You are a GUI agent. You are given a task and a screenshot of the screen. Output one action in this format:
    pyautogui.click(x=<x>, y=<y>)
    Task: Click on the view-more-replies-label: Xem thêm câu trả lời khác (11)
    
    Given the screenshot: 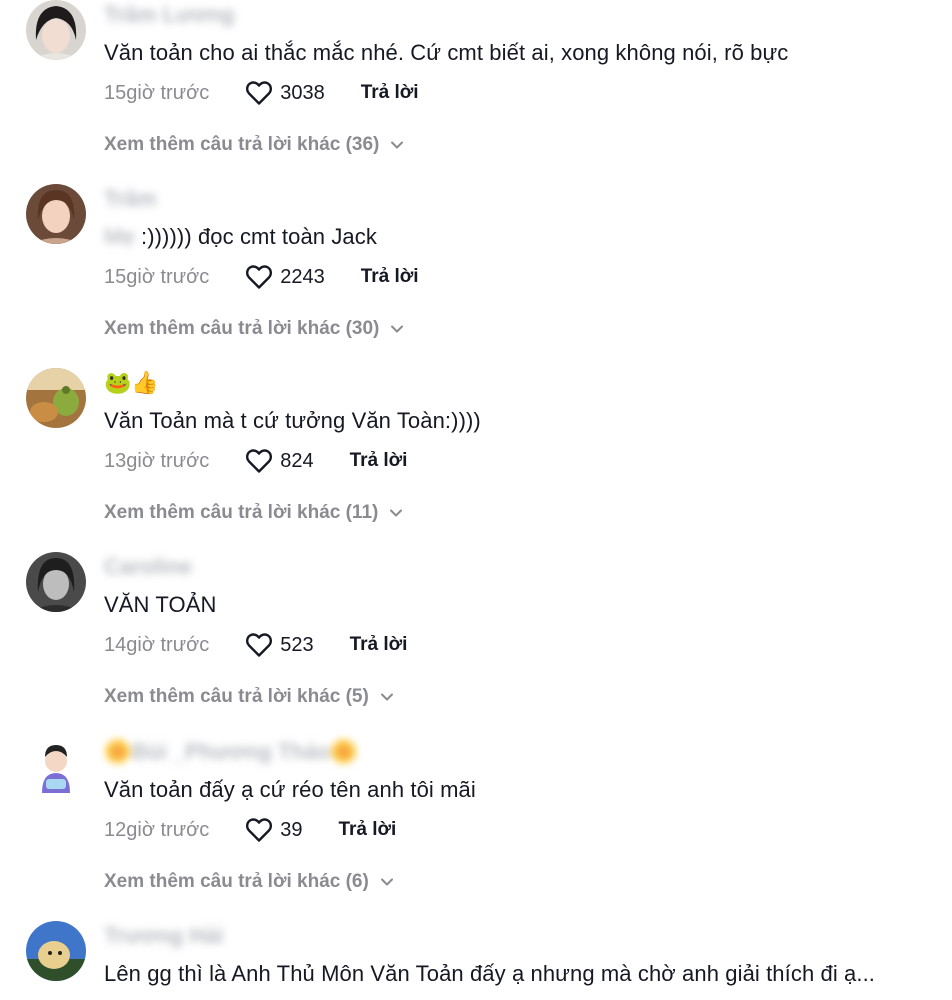 What is the action you would take?
    pyautogui.click(x=241, y=512)
    